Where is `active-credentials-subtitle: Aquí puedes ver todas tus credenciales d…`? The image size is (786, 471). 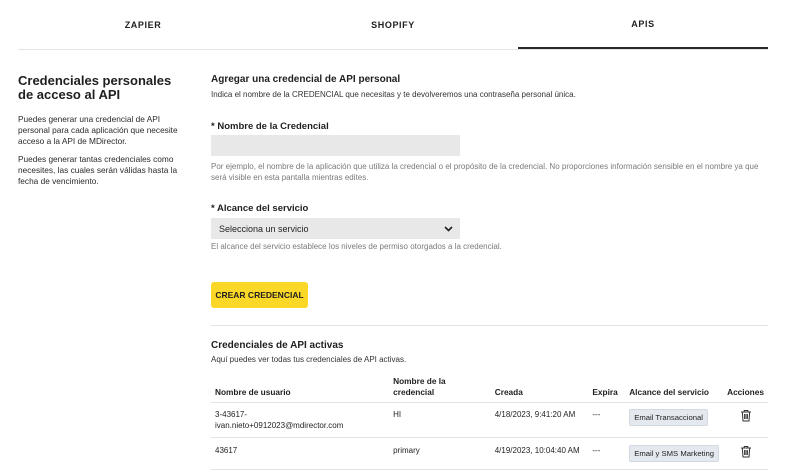
active-credentials-subtitle: Aquí puedes ver todas tus credenciales d… is located at coordinates (309, 359).